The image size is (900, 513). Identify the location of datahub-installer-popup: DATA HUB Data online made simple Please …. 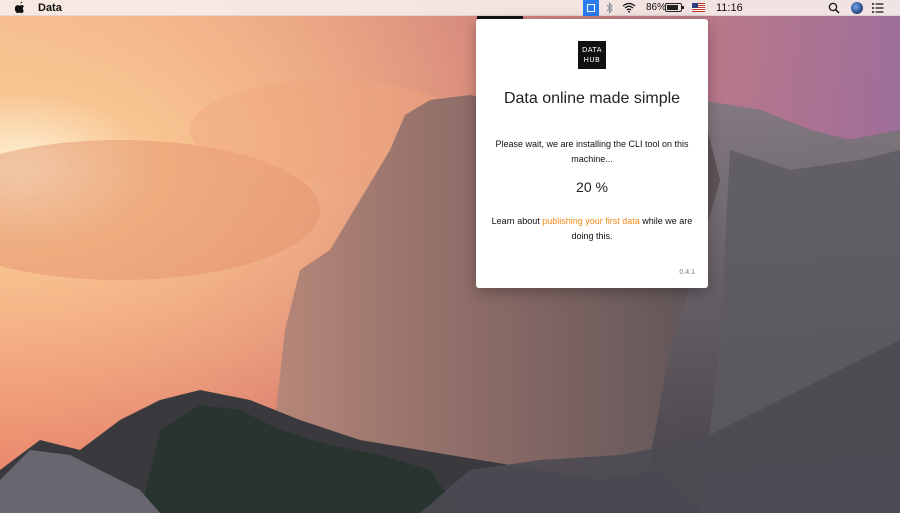
(592, 152).